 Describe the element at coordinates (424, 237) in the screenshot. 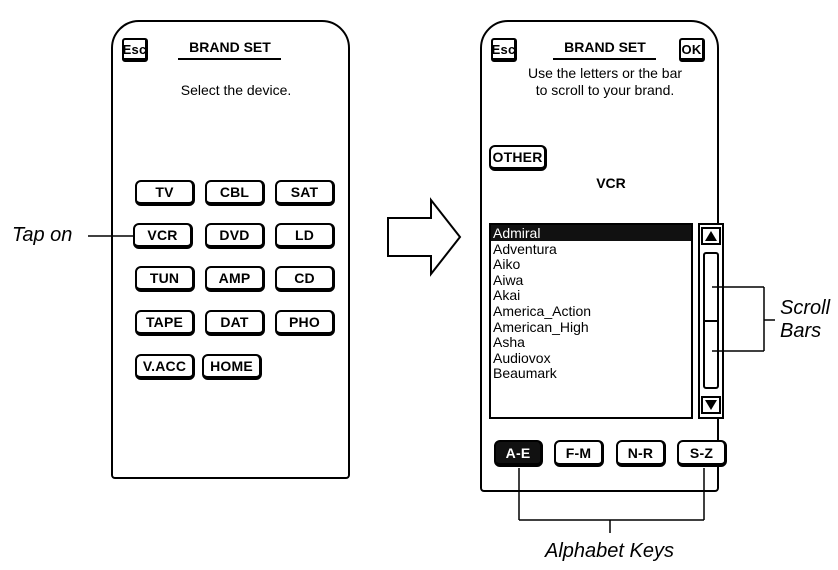

I see `transition-arrow-icon` at that location.